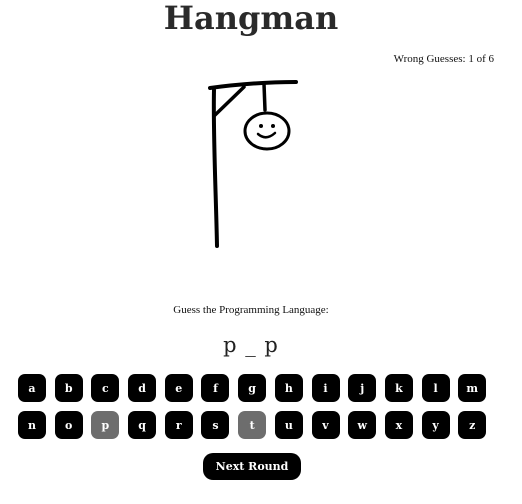 This screenshot has width=522, height=504. Describe the element at coordinates (398, 425) in the screenshot. I see `key-x: x` at that location.